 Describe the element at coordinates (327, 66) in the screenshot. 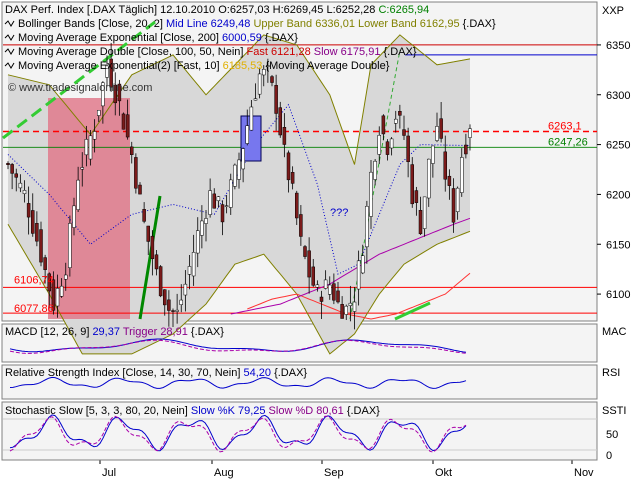

I see `legend-part: {Moving Average Double}` at that location.